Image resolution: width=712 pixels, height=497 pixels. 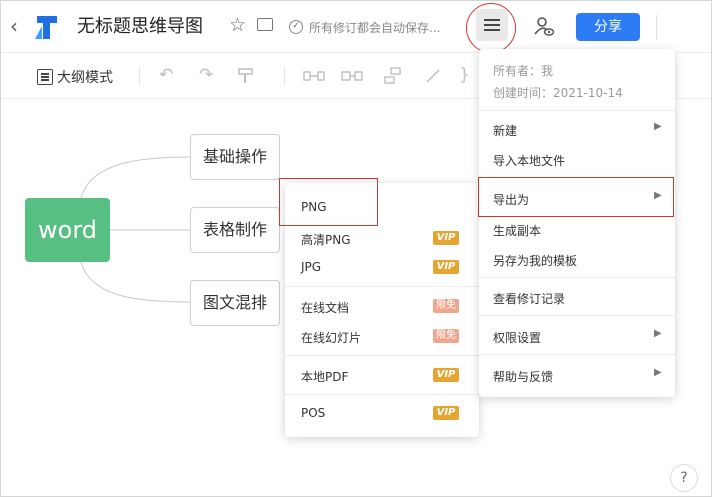 What do you see at coordinates (331, 338) in the screenshot?
I see `export-item-label: 在线幻灯片` at bounding box center [331, 338].